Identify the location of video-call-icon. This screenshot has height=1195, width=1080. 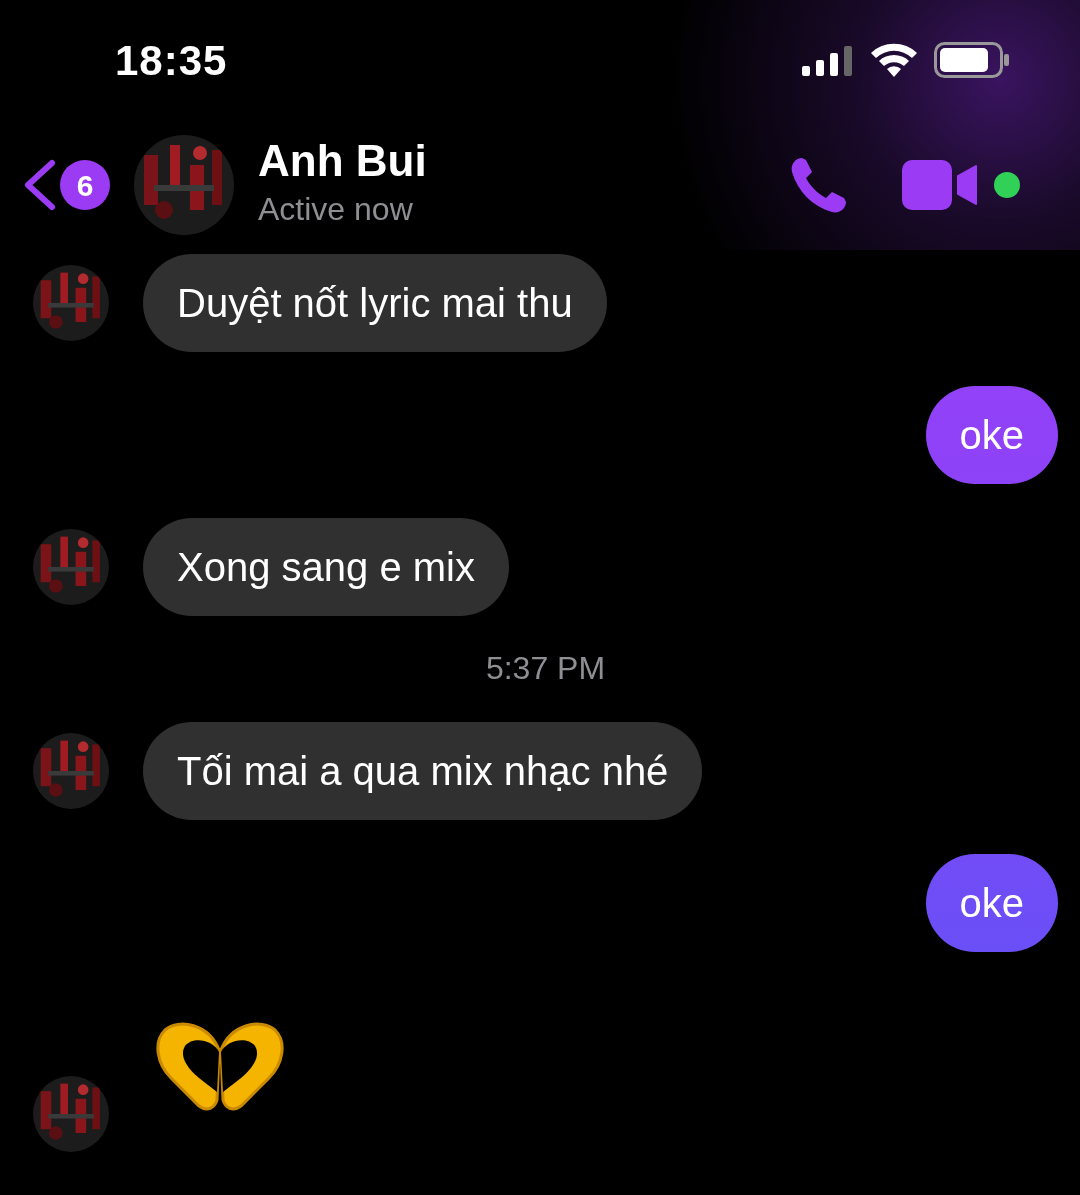
(940, 185).